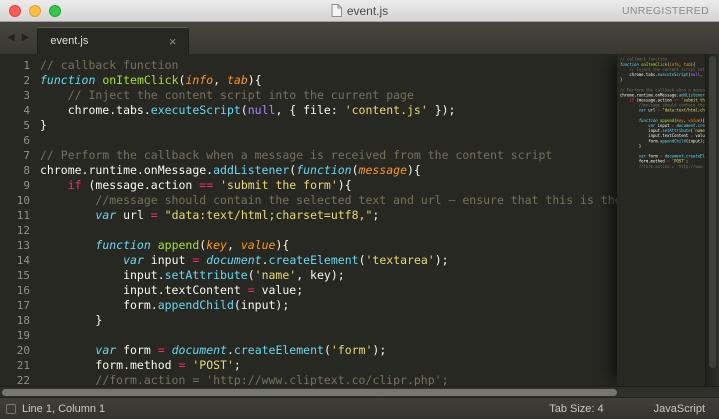 The image size is (719, 419). What do you see at coordinates (113, 40) in the screenshot?
I see `tab-event-js: event.js ×` at bounding box center [113, 40].